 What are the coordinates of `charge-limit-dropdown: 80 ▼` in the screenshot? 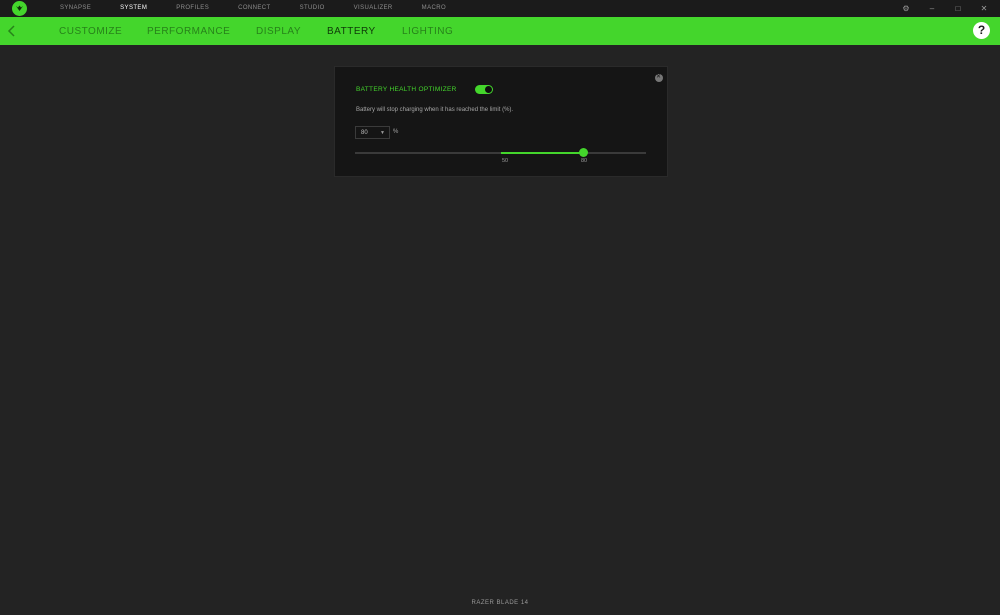 It's located at (372, 132).